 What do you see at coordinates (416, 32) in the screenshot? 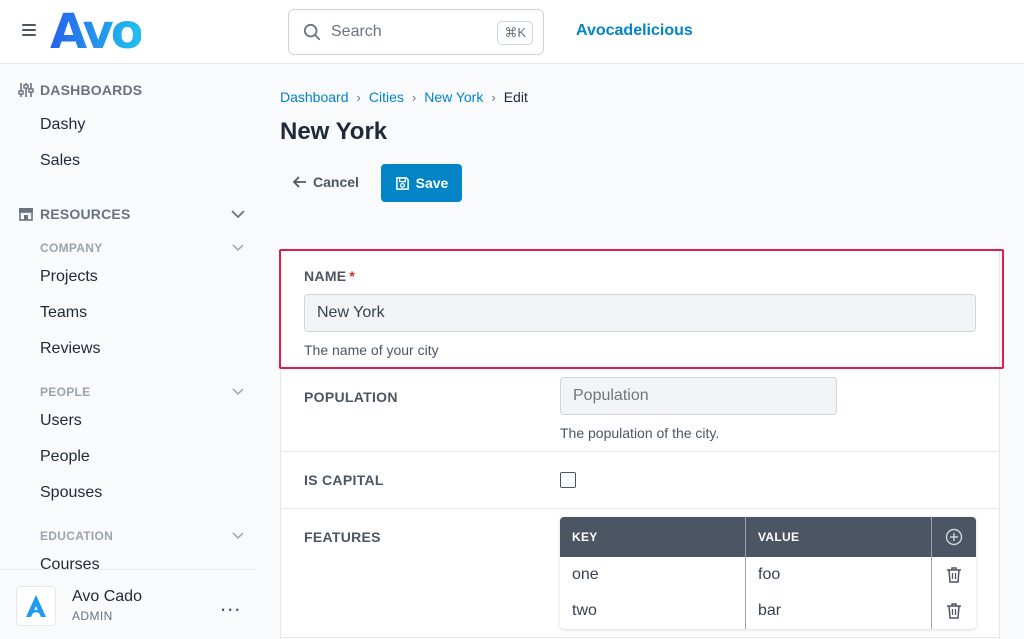
I see `search-input: Search ⌘K` at bounding box center [416, 32].